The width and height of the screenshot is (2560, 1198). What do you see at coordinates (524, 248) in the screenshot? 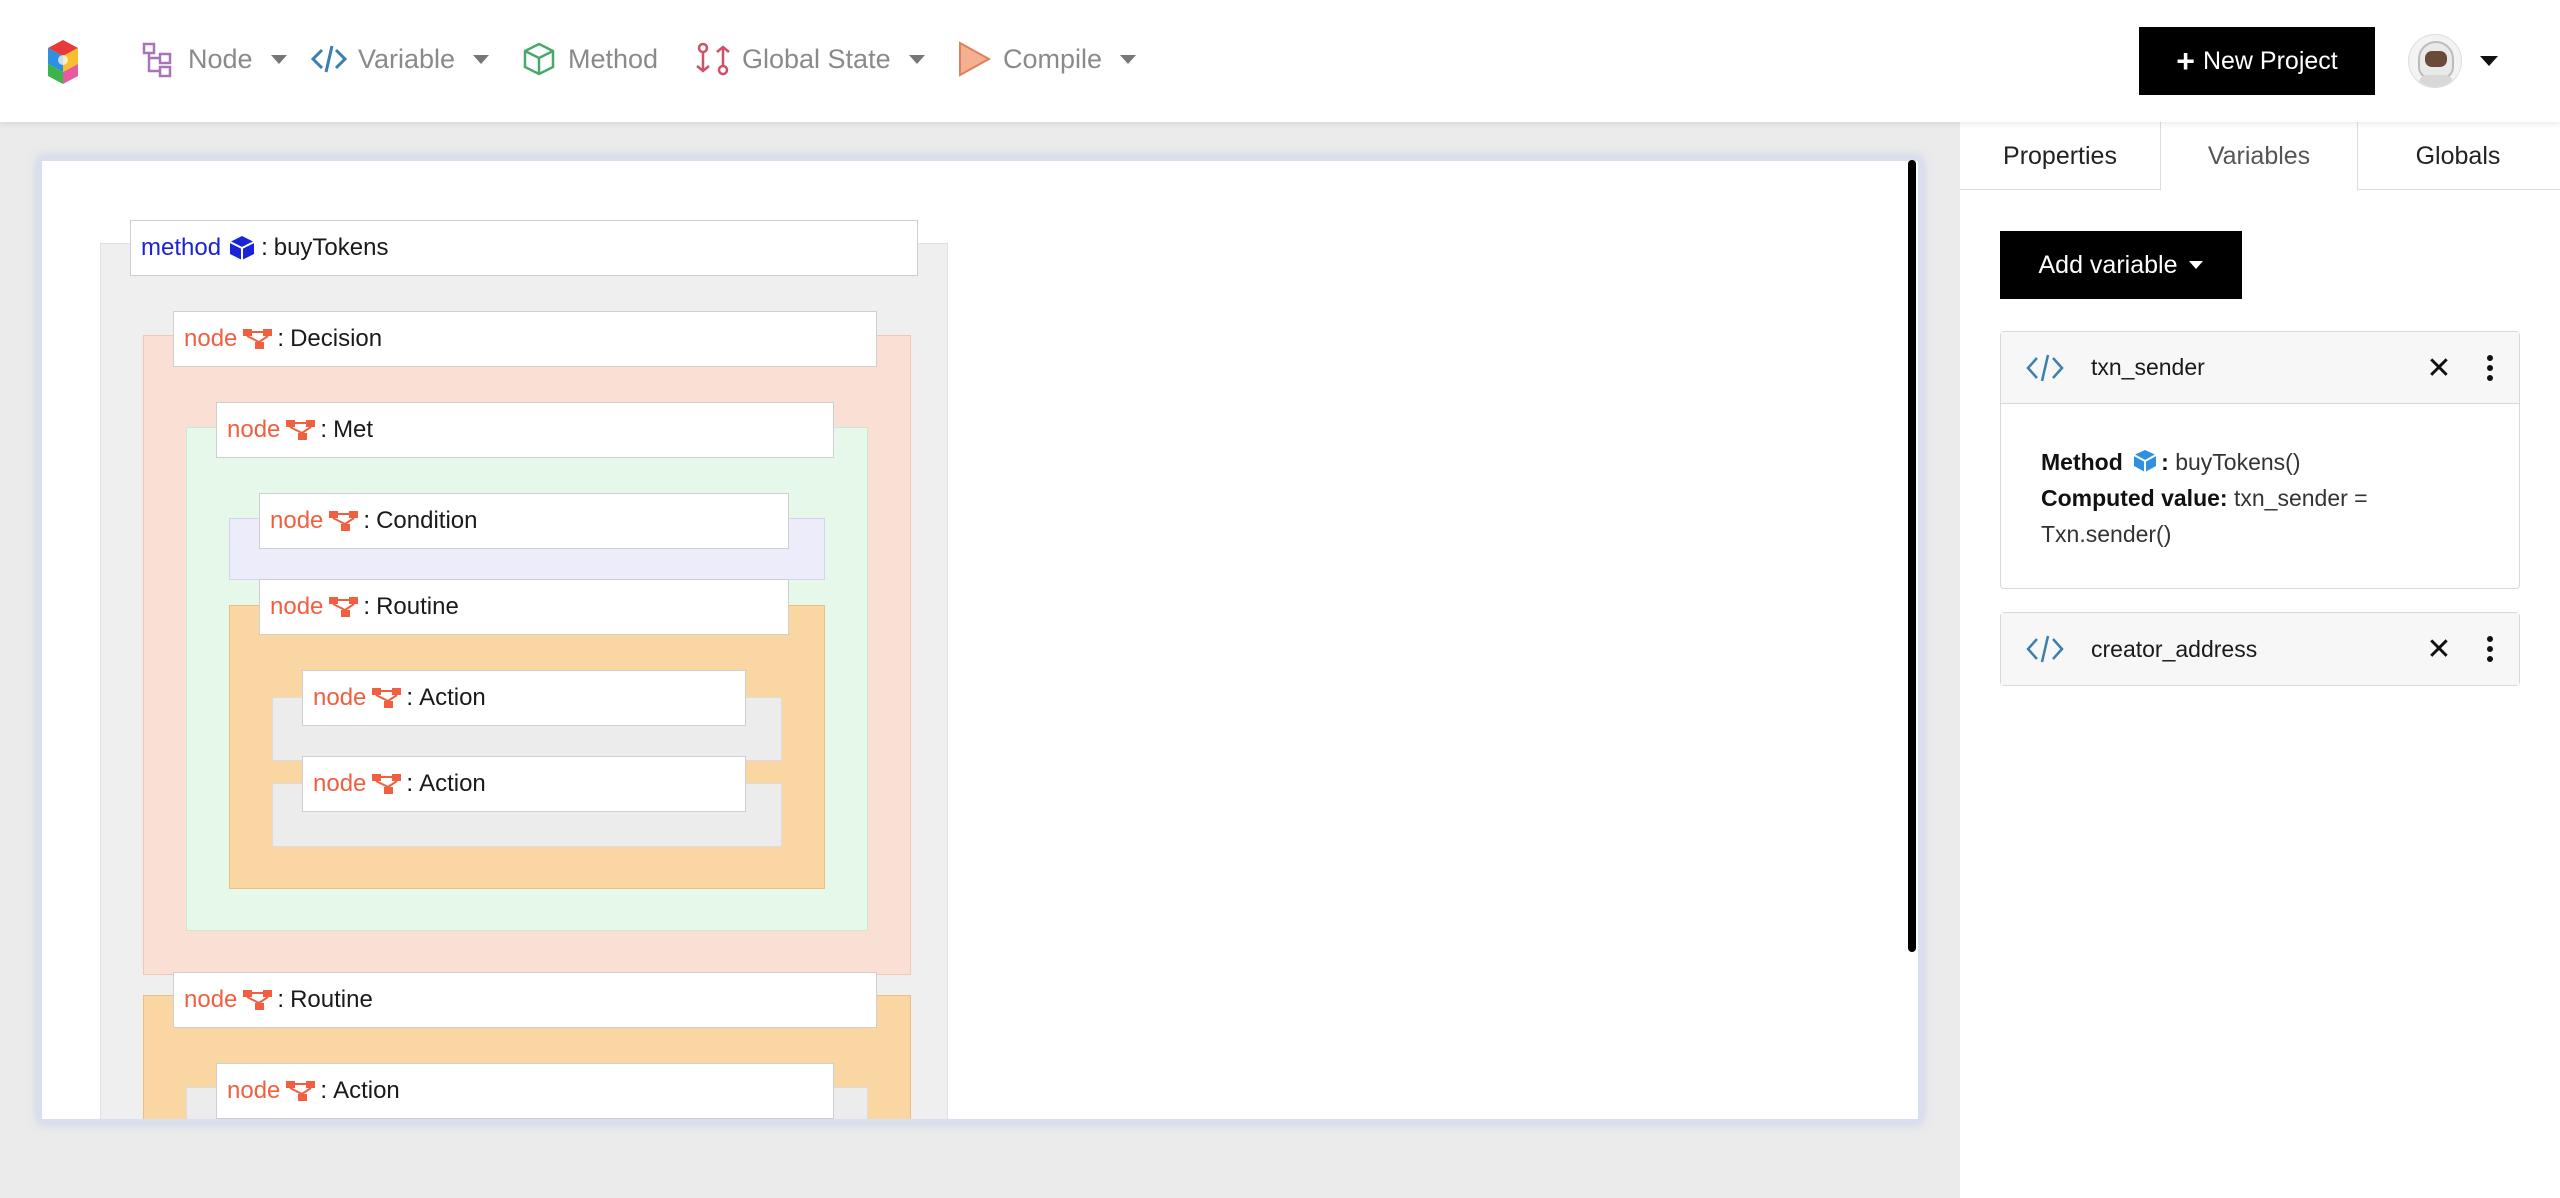
I see `method-header: method : buyTokens` at bounding box center [524, 248].